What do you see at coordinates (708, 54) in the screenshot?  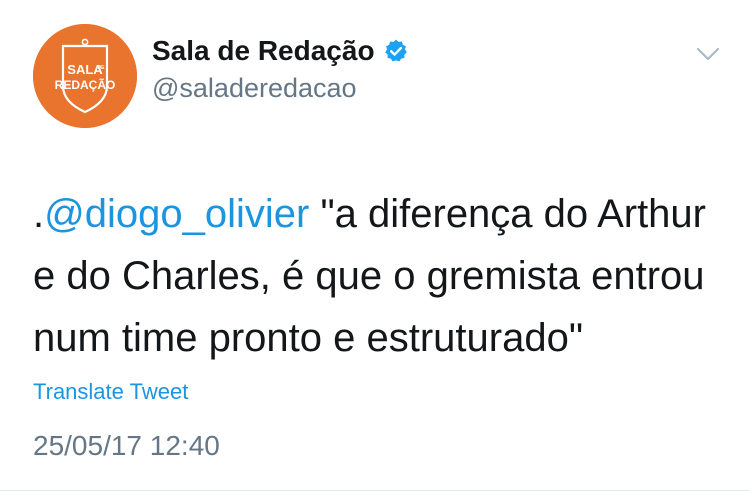 I see `chevron-down-icon` at bounding box center [708, 54].